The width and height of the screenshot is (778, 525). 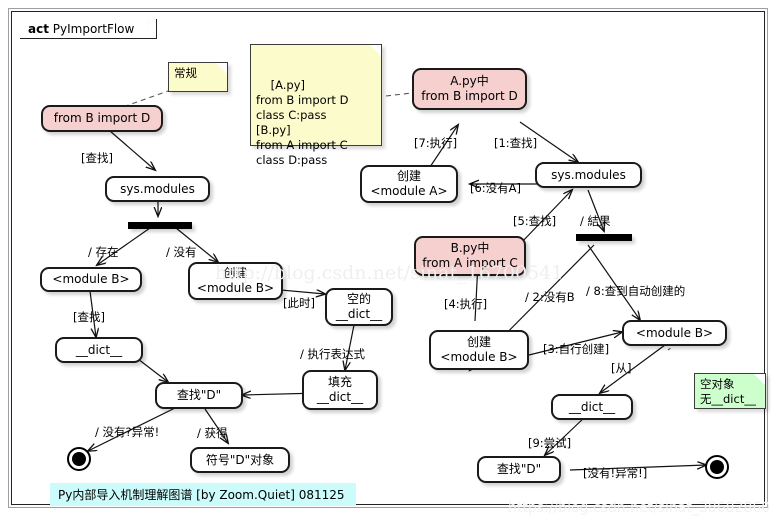 I want to click on node-label-line2: <module A>, so click(x=409, y=191).